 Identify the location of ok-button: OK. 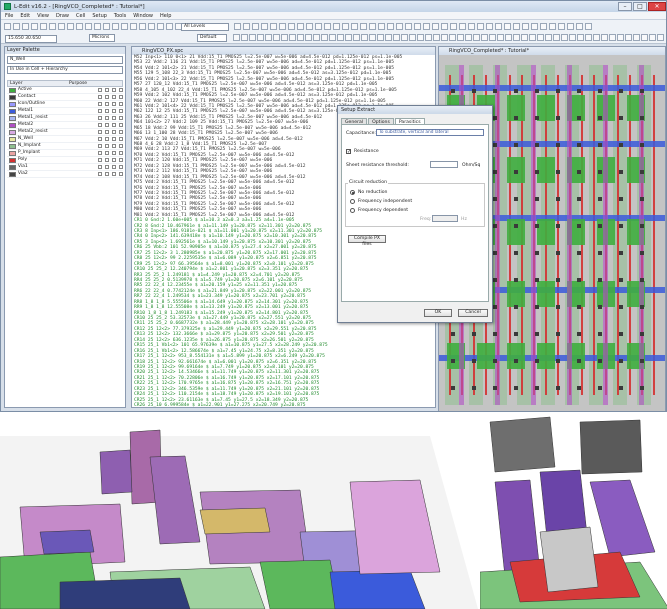
(438, 313).